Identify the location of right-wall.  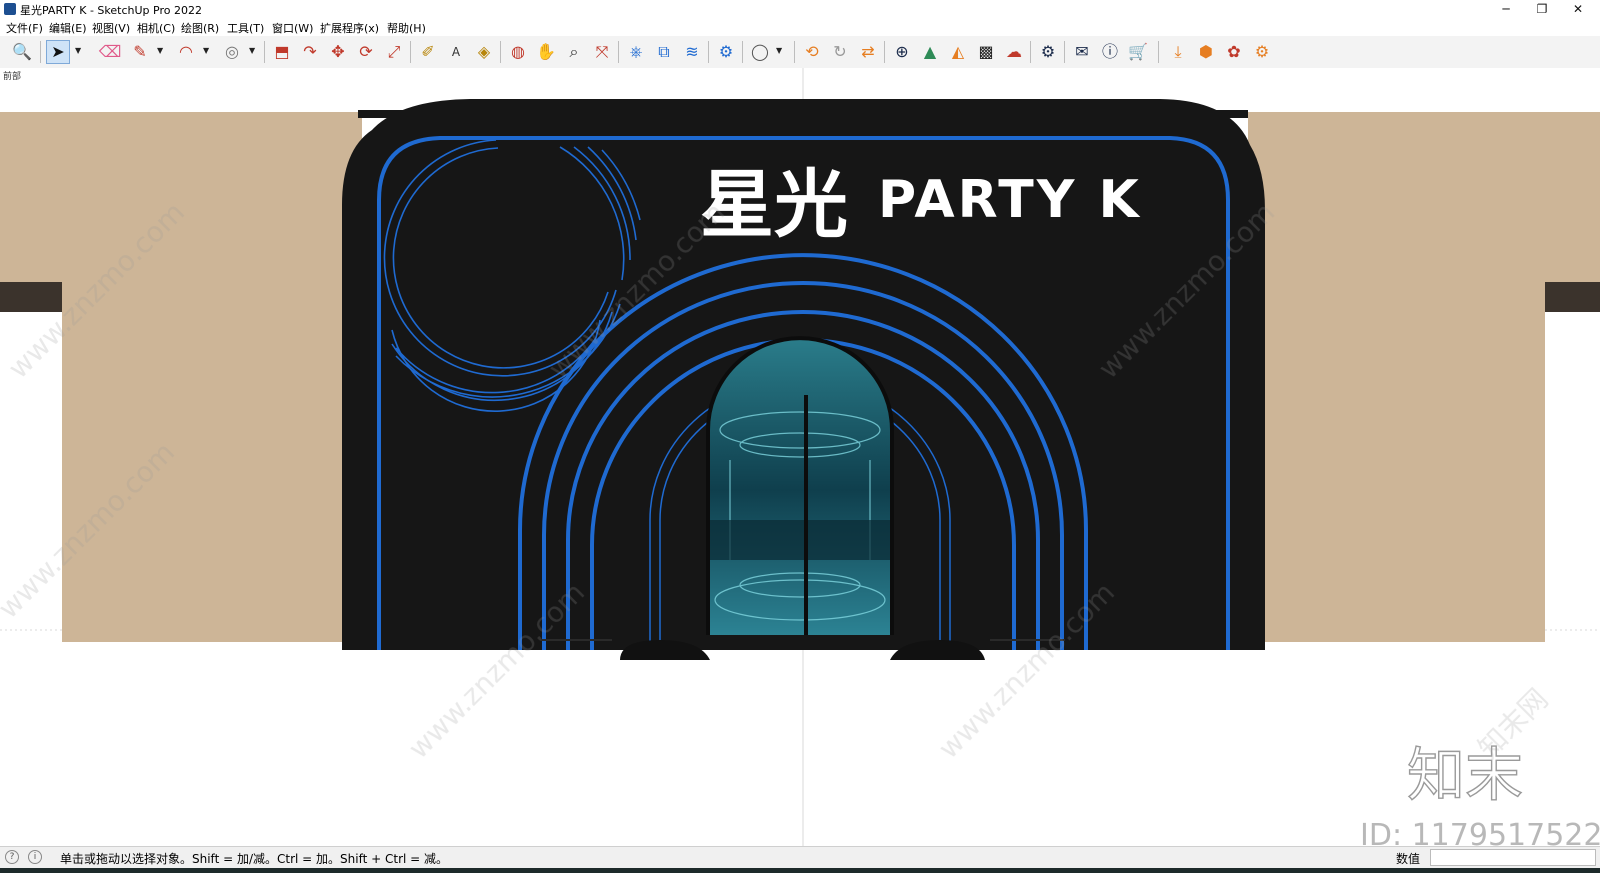
(1396, 377).